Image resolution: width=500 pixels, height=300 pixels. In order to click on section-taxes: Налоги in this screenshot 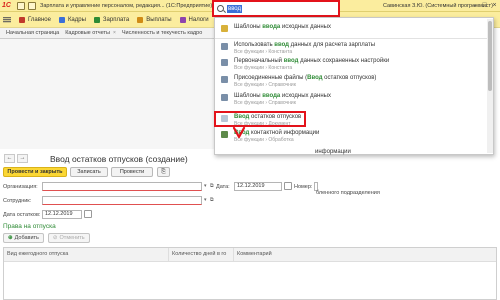, I will do `click(194, 19)`.